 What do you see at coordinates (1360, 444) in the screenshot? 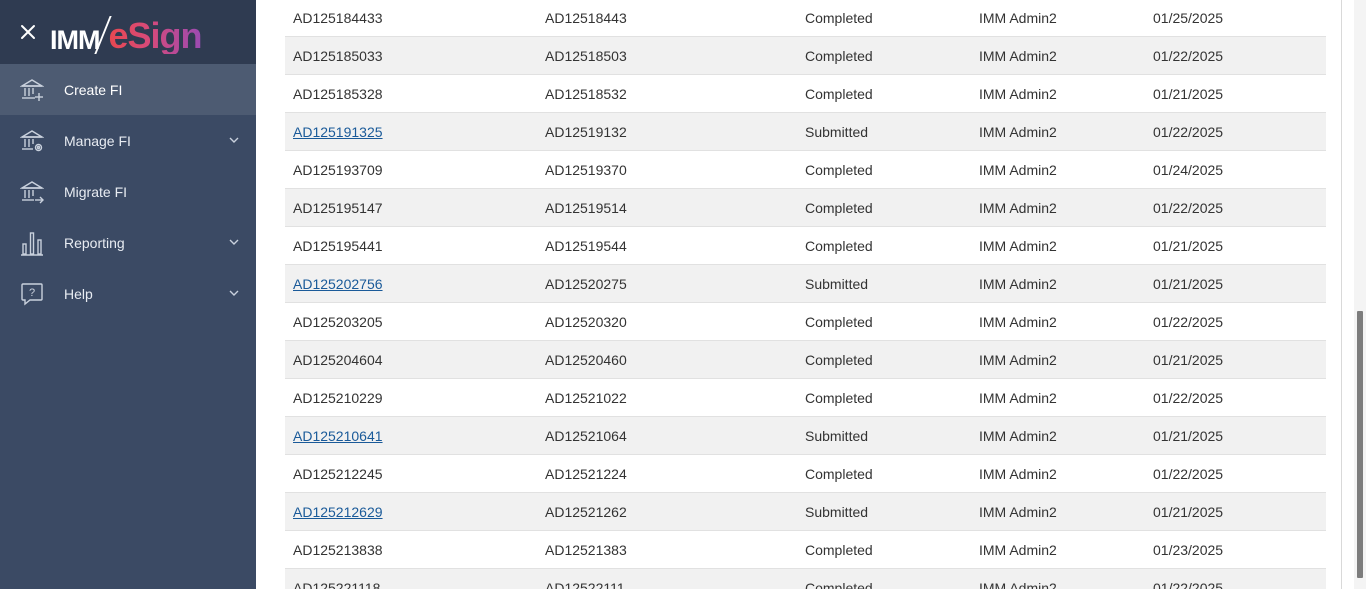
I see `scrollbar-thumb` at bounding box center [1360, 444].